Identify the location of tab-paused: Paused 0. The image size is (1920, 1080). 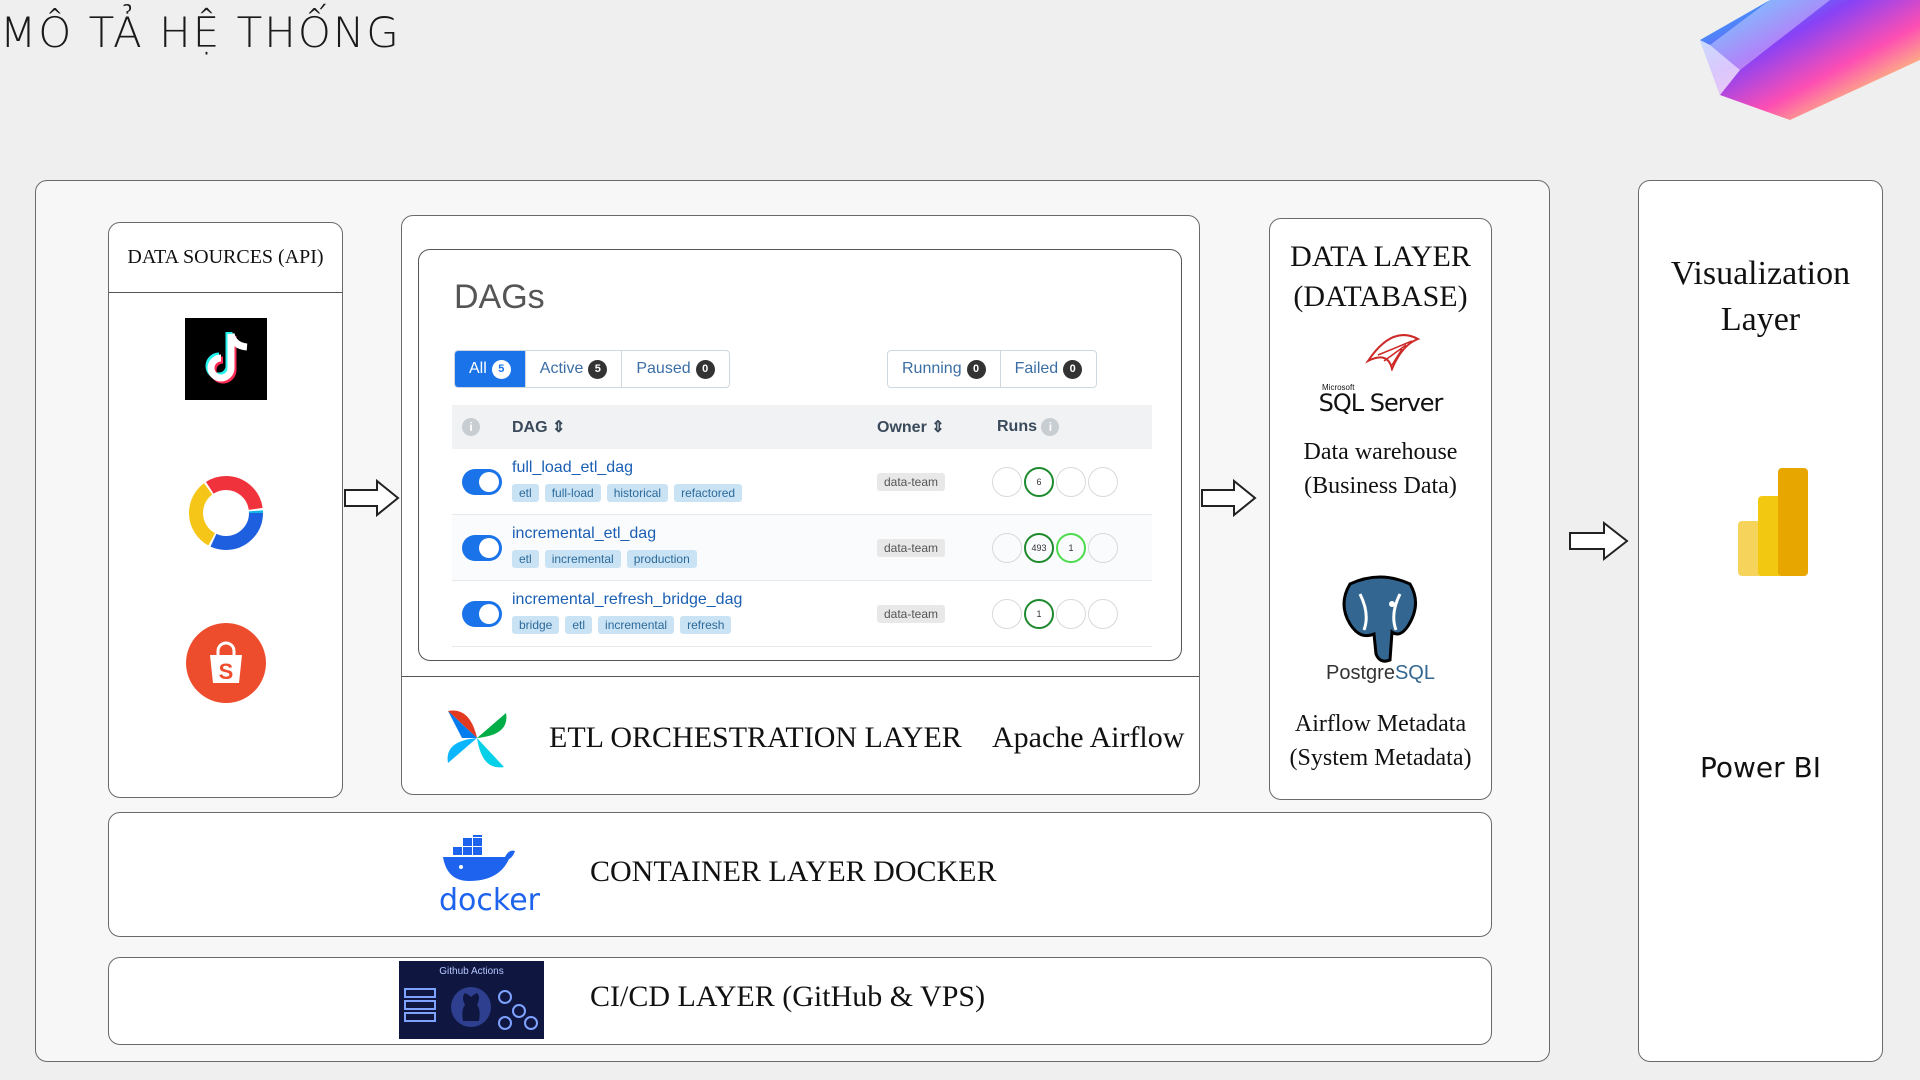
(675, 369).